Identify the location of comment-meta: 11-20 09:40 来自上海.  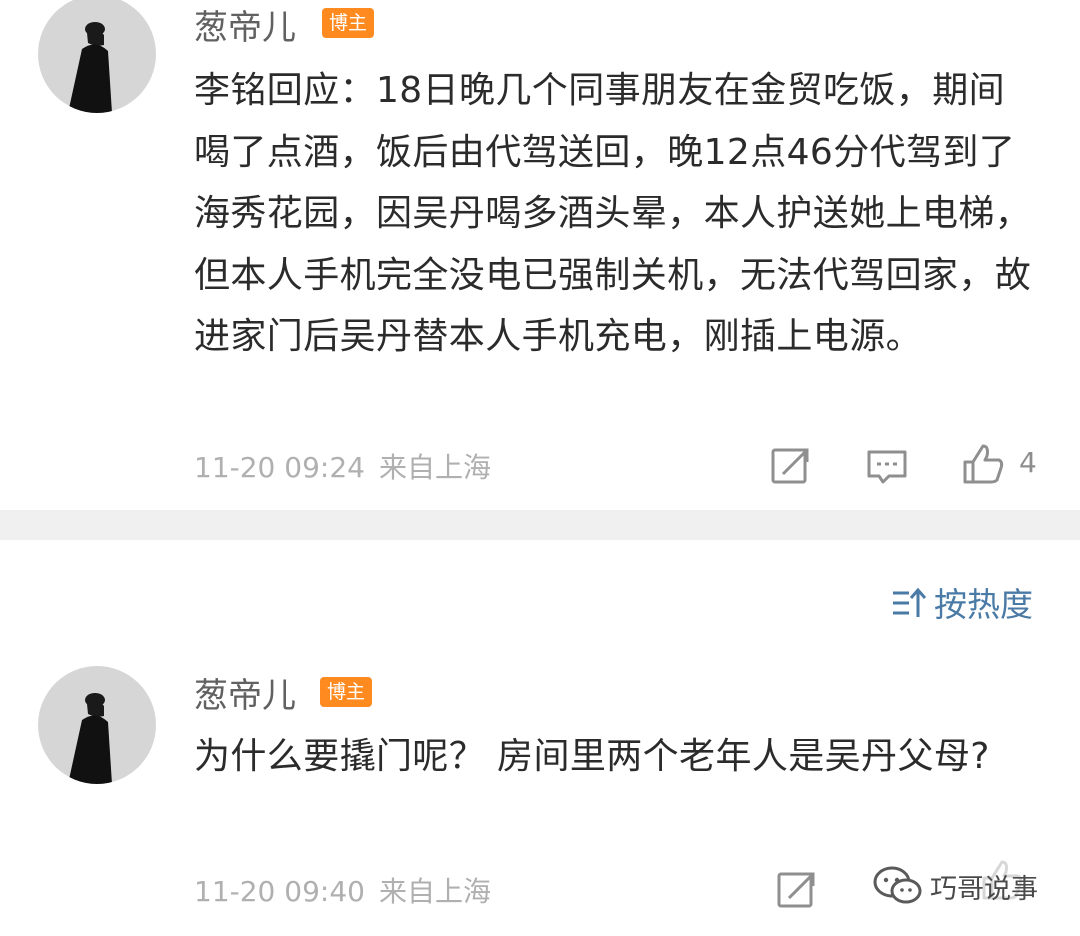
(349, 890).